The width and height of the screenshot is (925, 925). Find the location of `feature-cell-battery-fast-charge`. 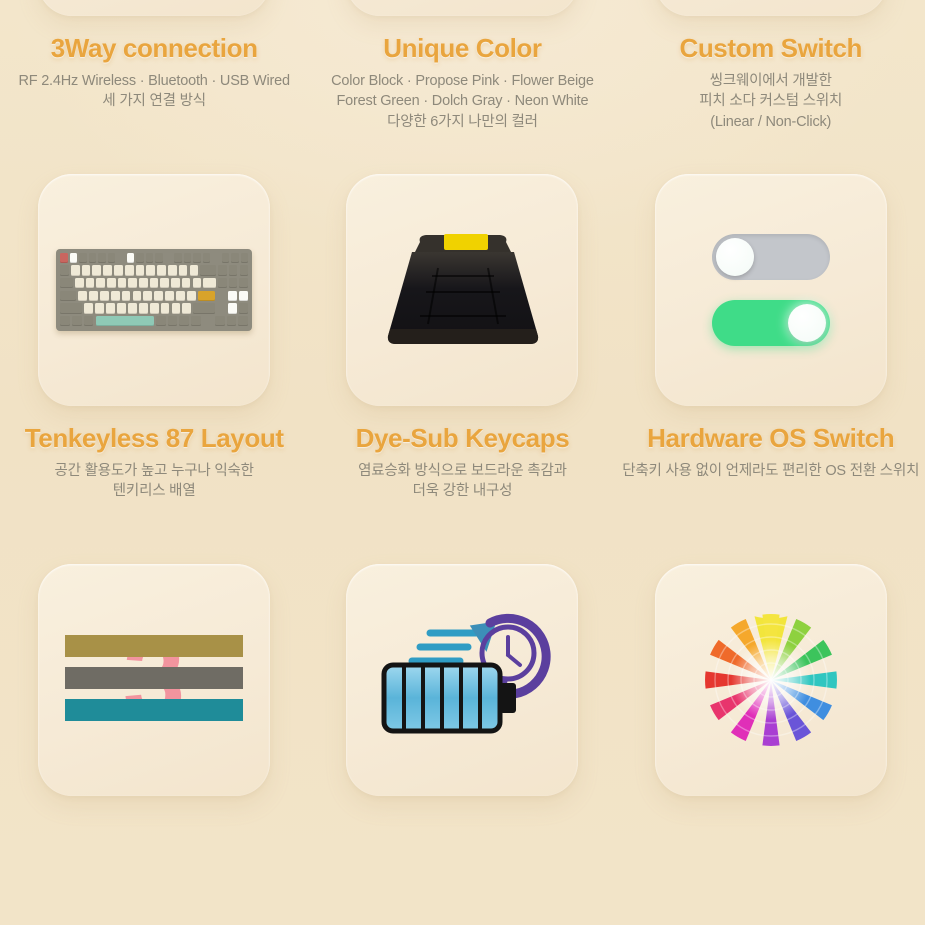

feature-cell-battery-fast-charge is located at coordinates (462, 733).